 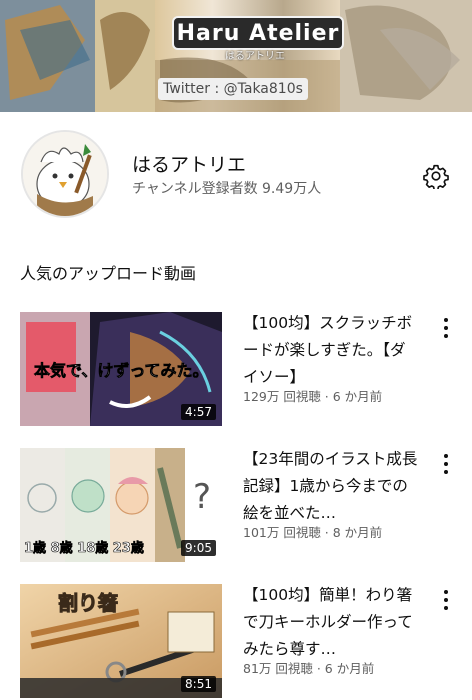 I want to click on video-meta: 81万 回視聴 · 6 か月前, so click(x=309, y=668).